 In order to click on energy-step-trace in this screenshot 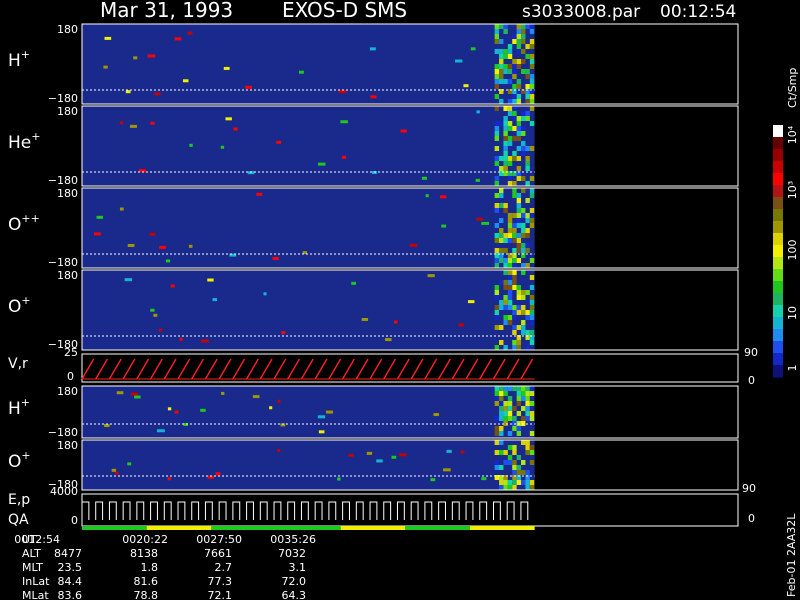, I will do `click(305, 510)`.